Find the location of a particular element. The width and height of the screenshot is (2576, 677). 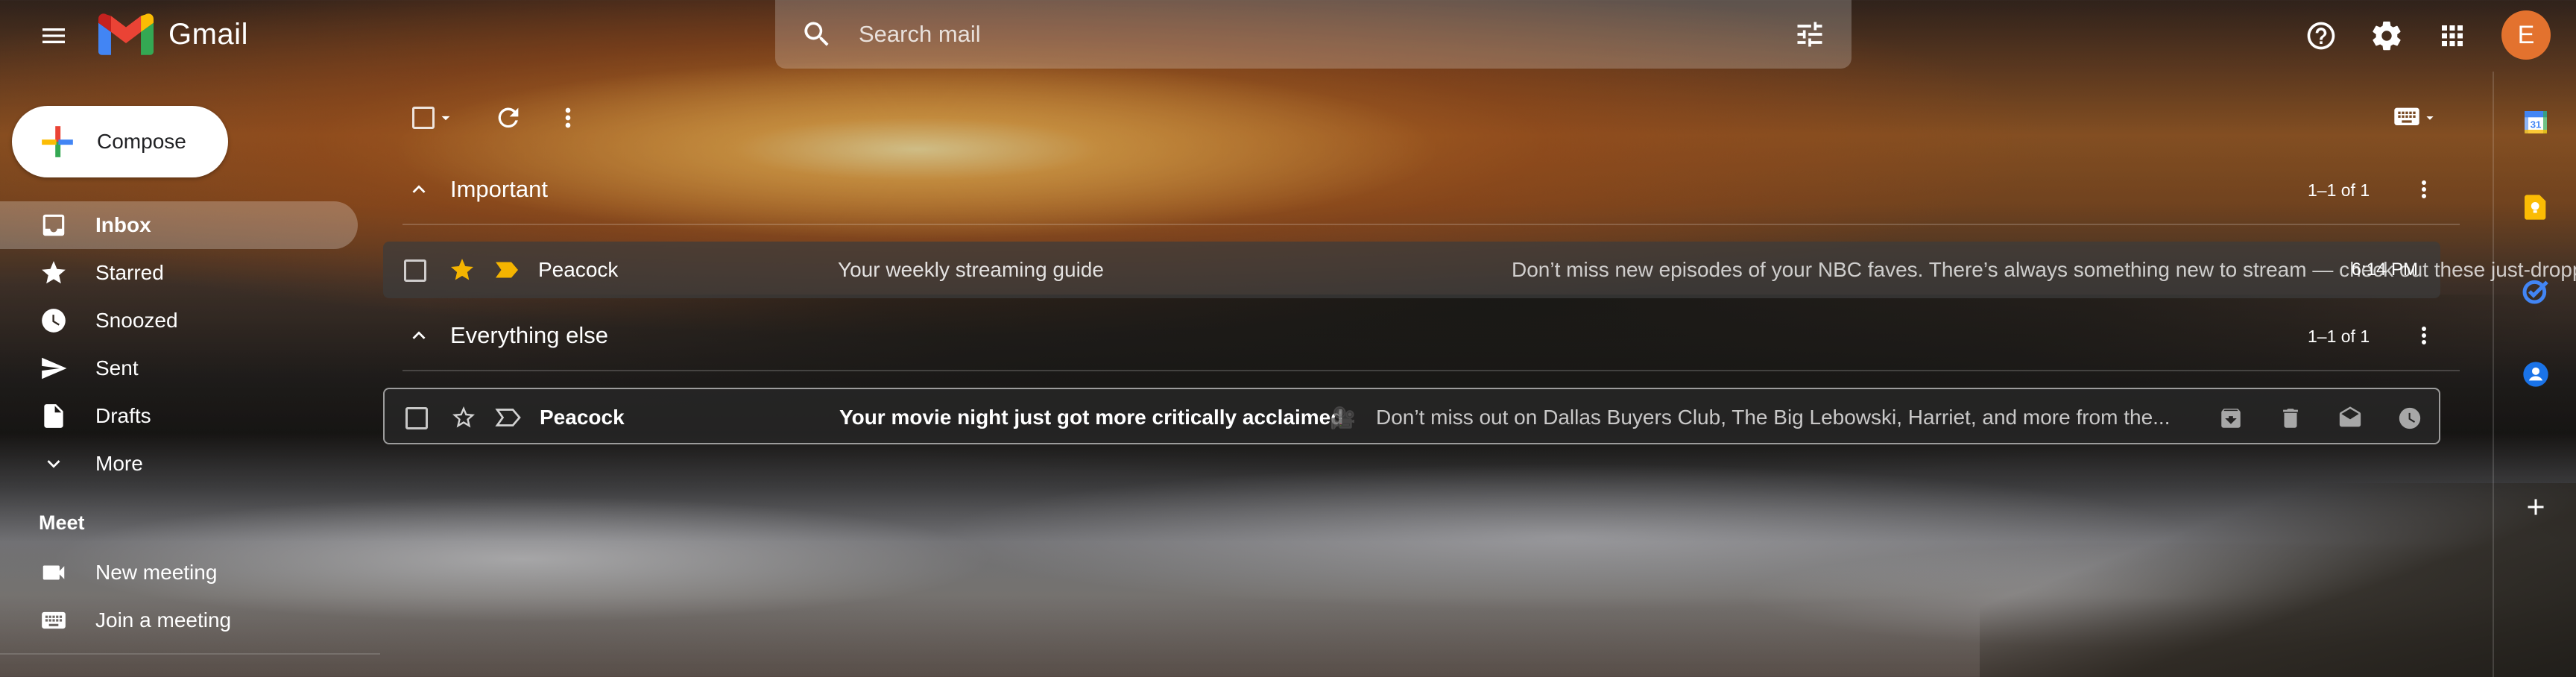

compose-button: Compose is located at coordinates (120, 141).